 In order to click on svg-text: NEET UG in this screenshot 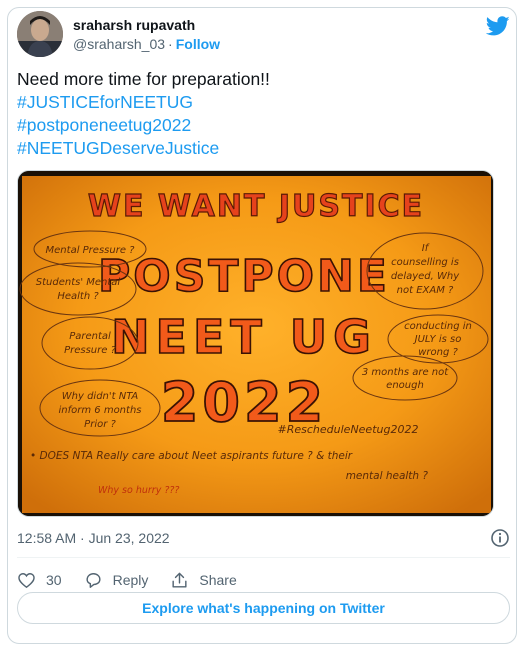, I will do `click(244, 337)`.